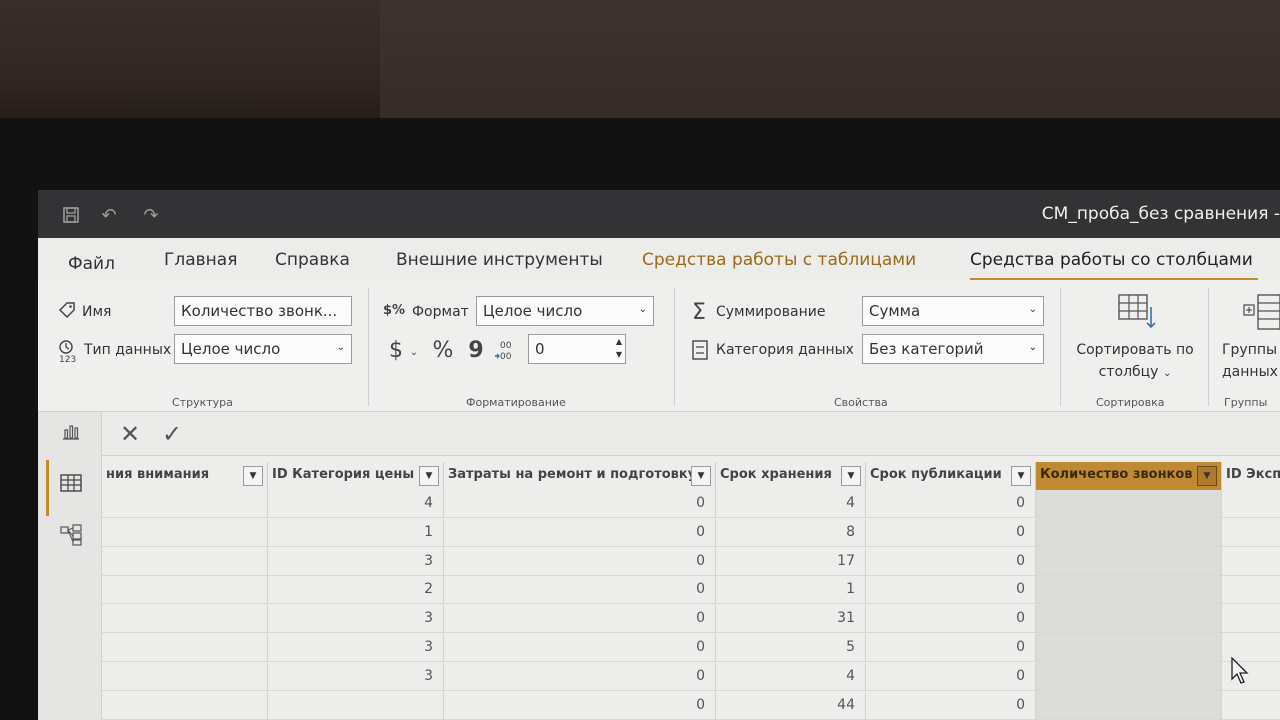 The height and width of the screenshot is (720, 1280). I want to click on table-cell: 44, so click(791, 705).